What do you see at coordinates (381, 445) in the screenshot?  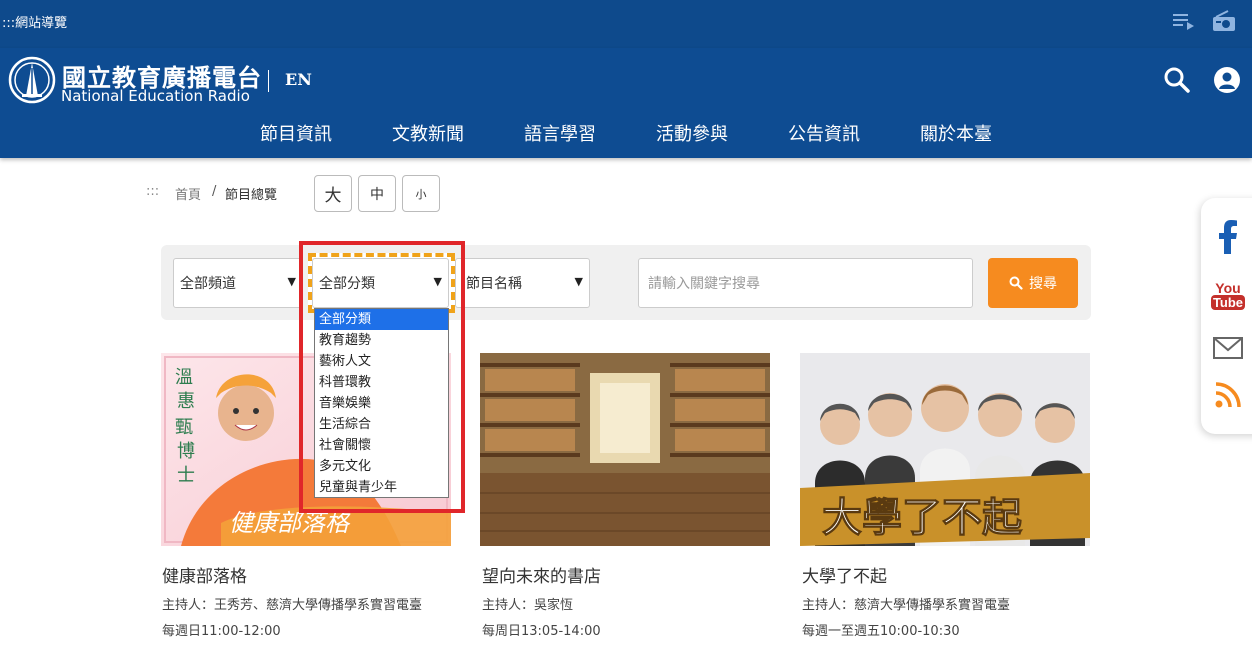 I see `category-option: 社會關懷` at bounding box center [381, 445].